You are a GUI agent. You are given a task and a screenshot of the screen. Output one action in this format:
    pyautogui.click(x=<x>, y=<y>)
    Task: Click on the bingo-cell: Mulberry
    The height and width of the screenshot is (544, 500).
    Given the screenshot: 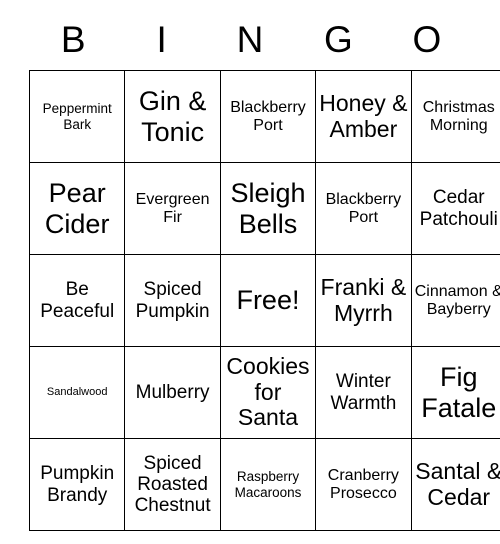 What is the action you would take?
    pyautogui.click(x=172, y=392)
    